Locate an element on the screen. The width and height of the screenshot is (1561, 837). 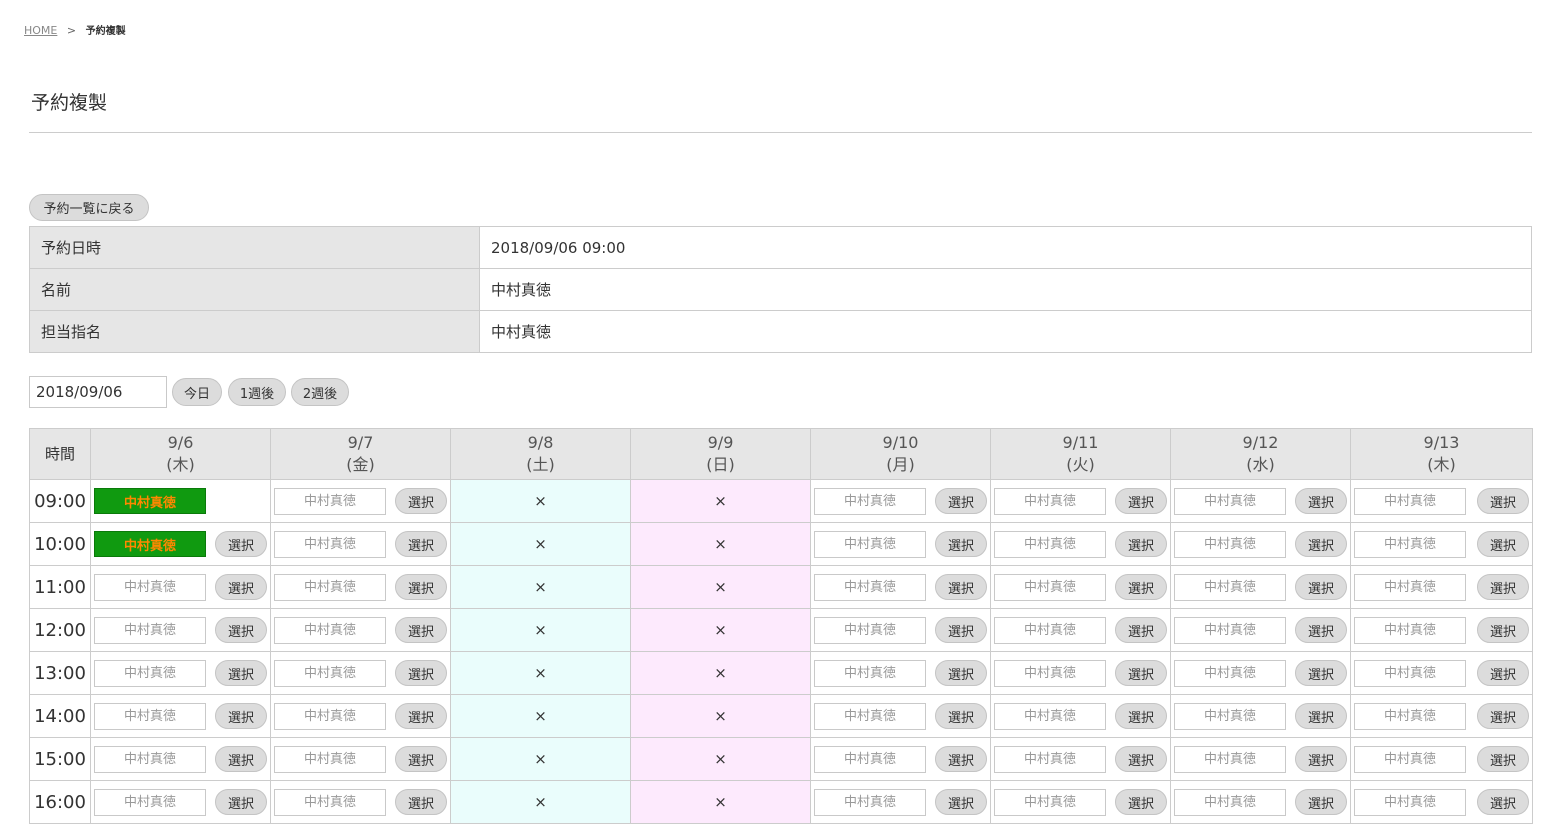
back-to-list-button: 予約一覧に戻る is located at coordinates (89, 207).